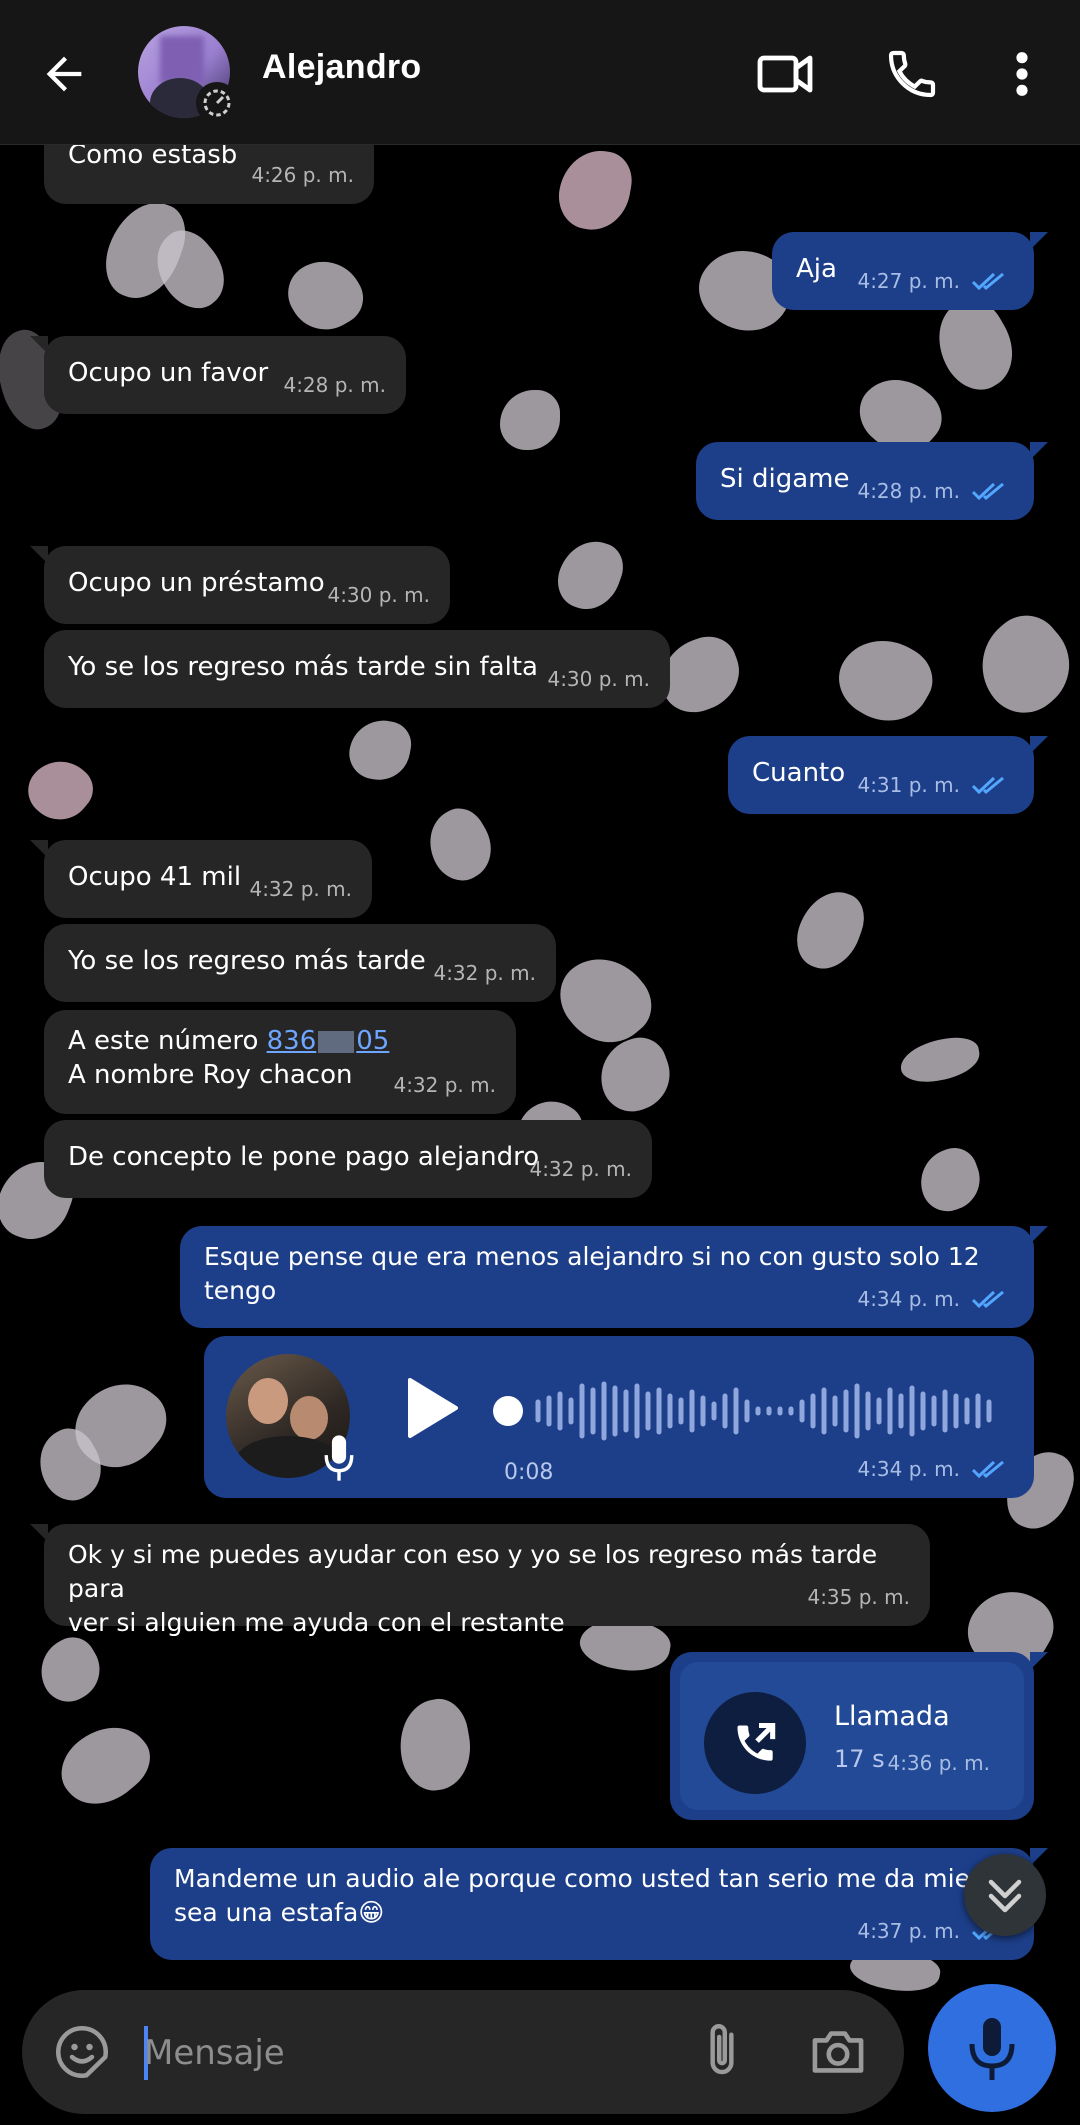 The width and height of the screenshot is (1080, 2125). Describe the element at coordinates (908, 281) in the screenshot. I see `message-time: 4:27 p. m.` at that location.